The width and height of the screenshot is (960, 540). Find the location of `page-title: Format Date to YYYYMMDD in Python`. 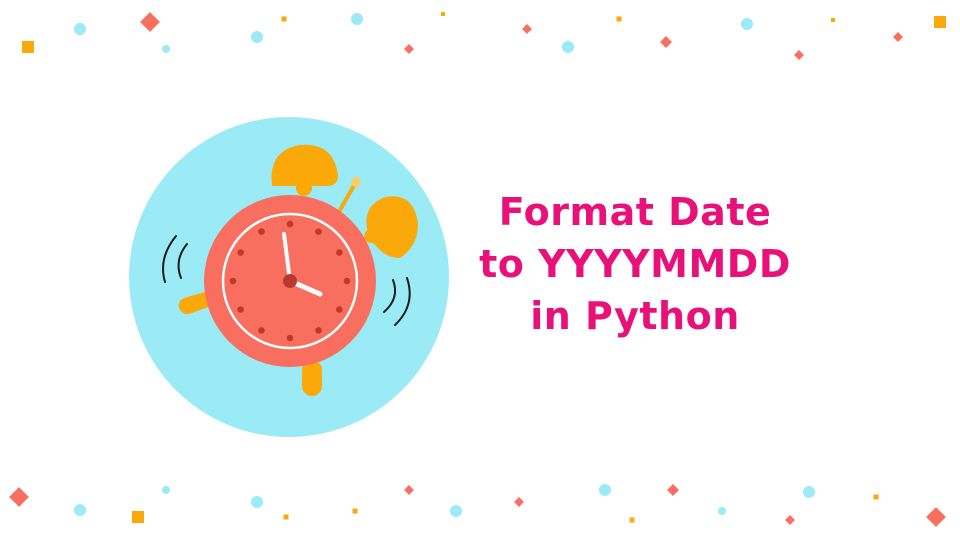

page-title: Format Date to YYYYMMDD in Python is located at coordinates (635, 264).